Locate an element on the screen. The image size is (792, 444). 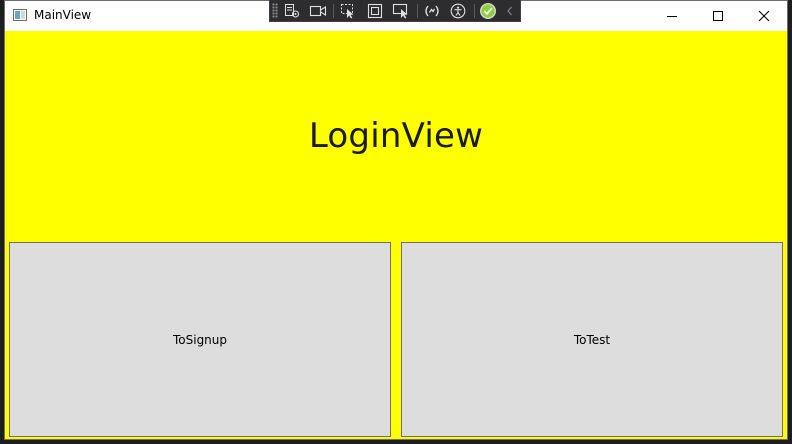
app-icon is located at coordinates (20, 15).